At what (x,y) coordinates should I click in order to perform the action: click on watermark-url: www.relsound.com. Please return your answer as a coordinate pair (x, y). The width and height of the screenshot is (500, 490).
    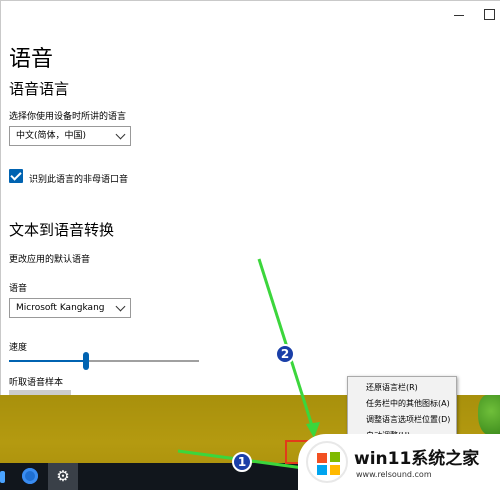
    Looking at the image, I should click on (394, 474).